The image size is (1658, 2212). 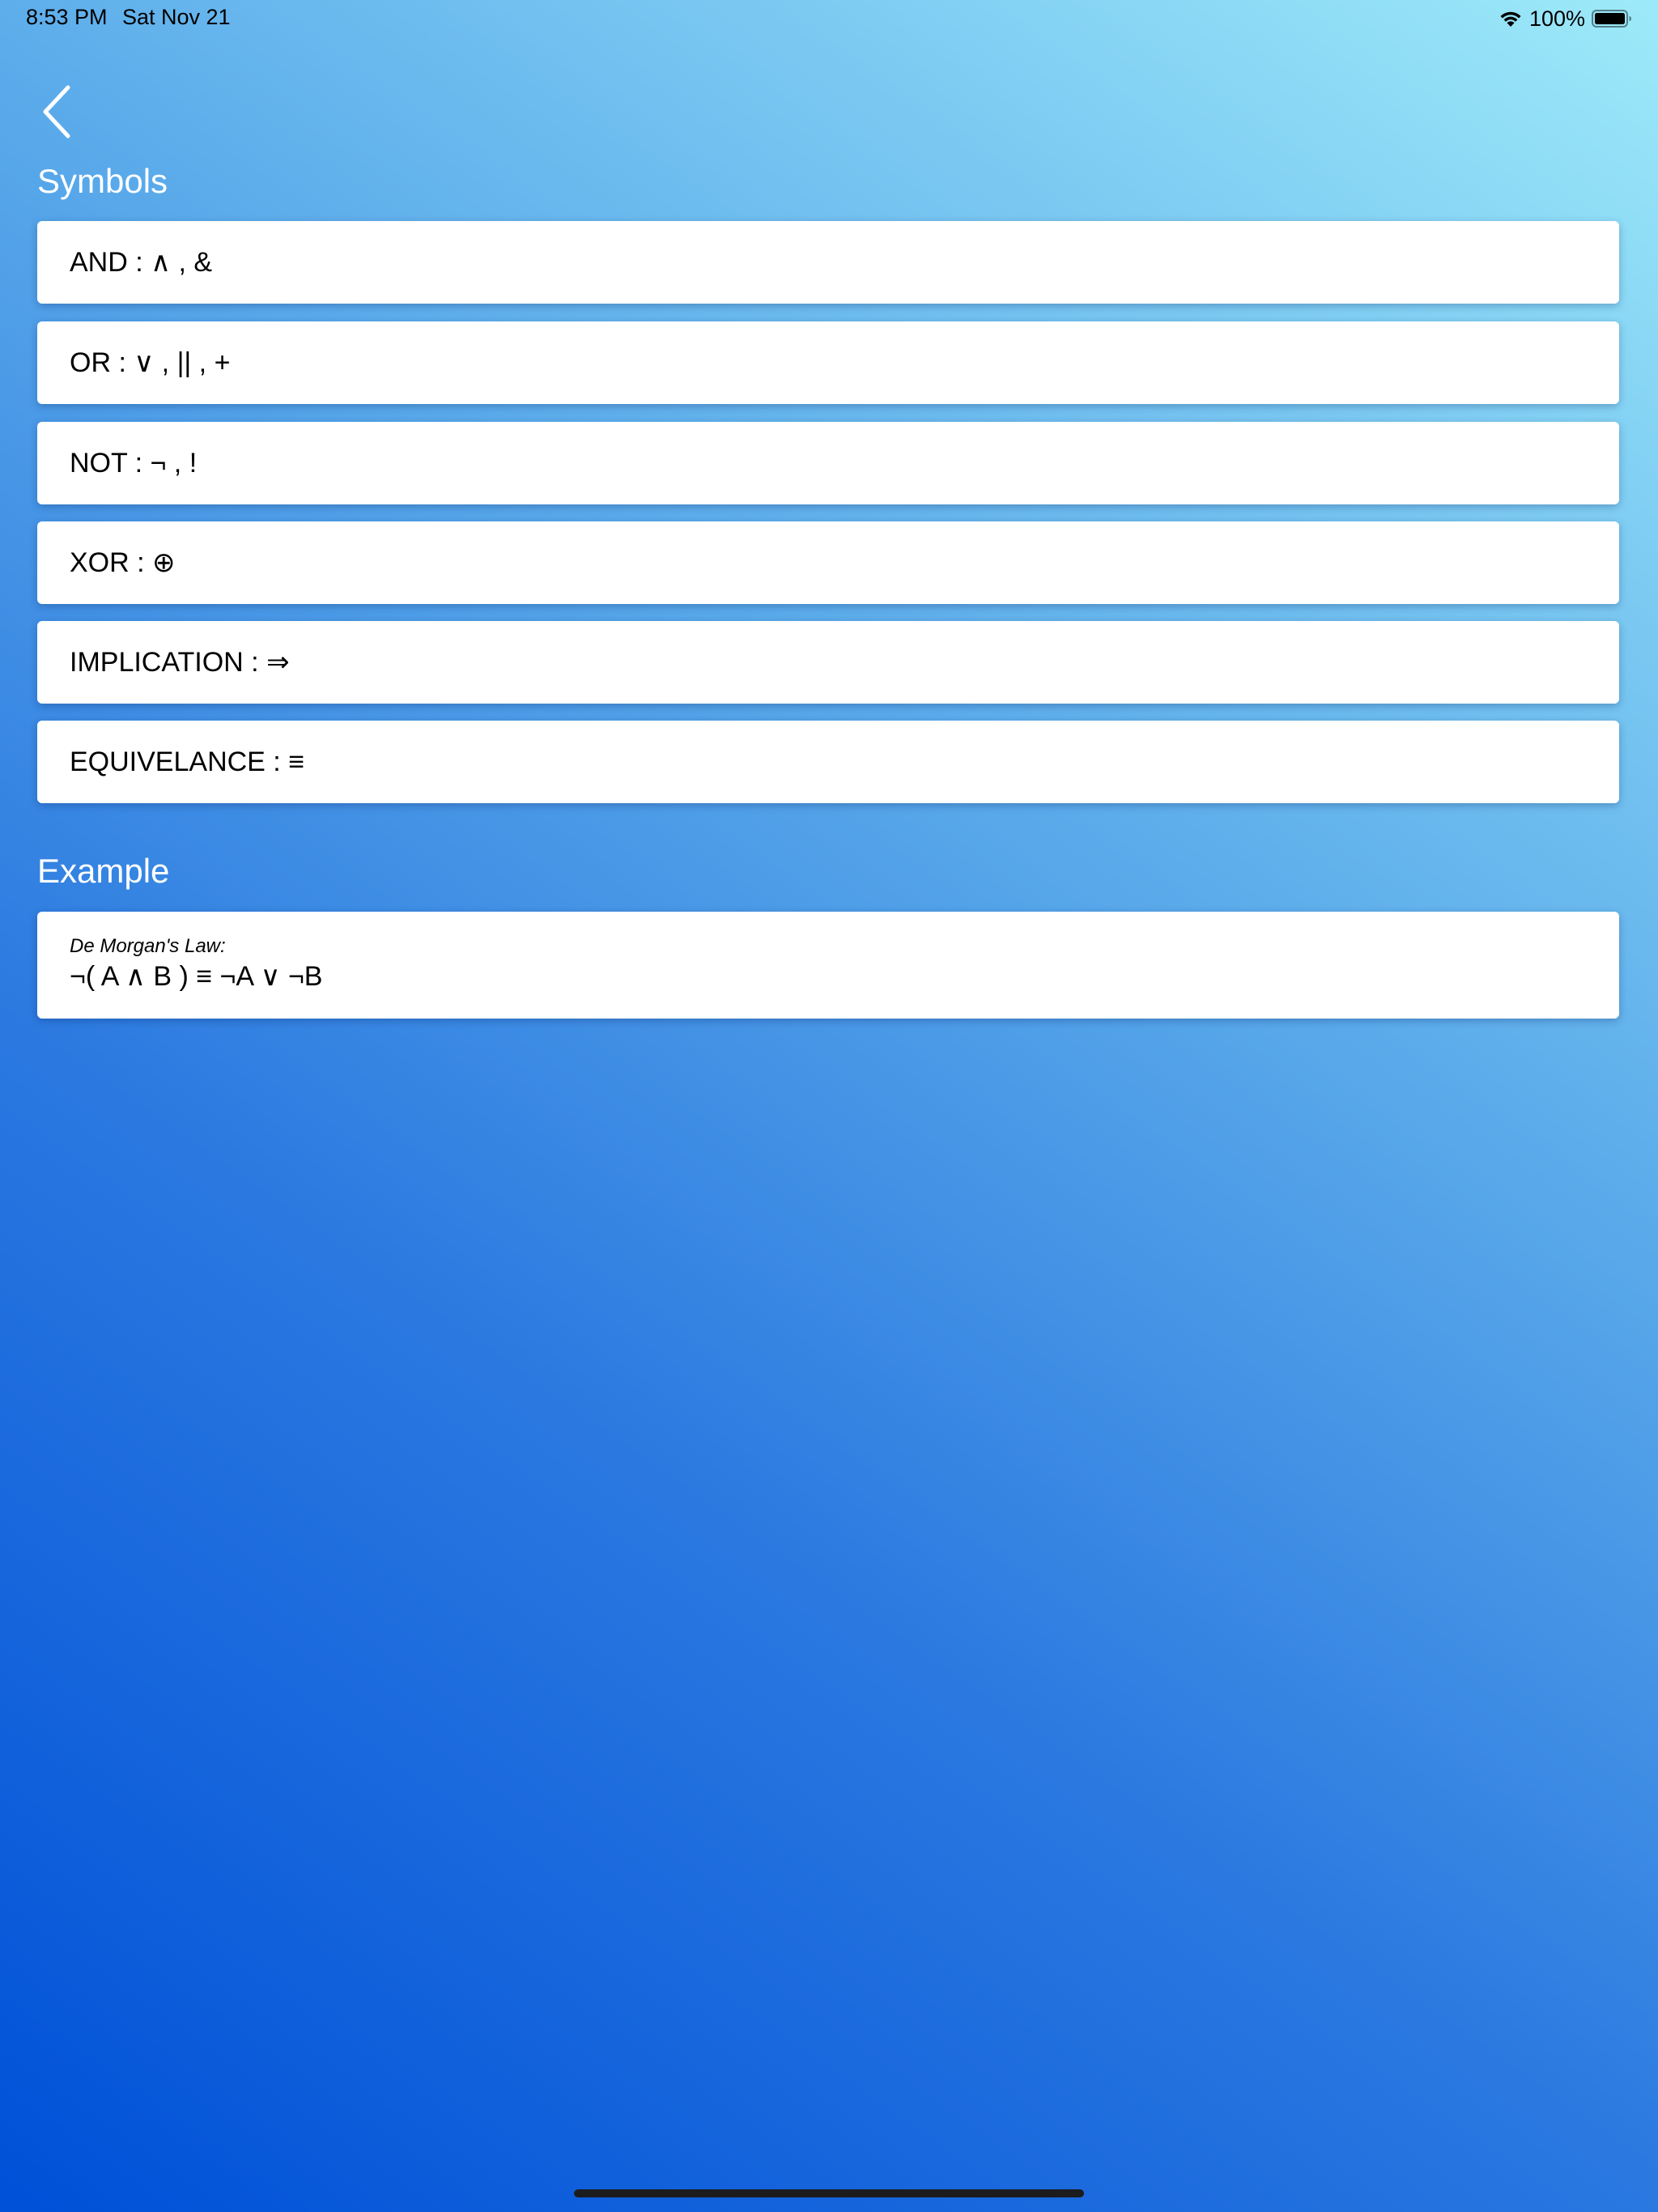 I want to click on symbol-card-label: XOR : ⊕, so click(x=123, y=563).